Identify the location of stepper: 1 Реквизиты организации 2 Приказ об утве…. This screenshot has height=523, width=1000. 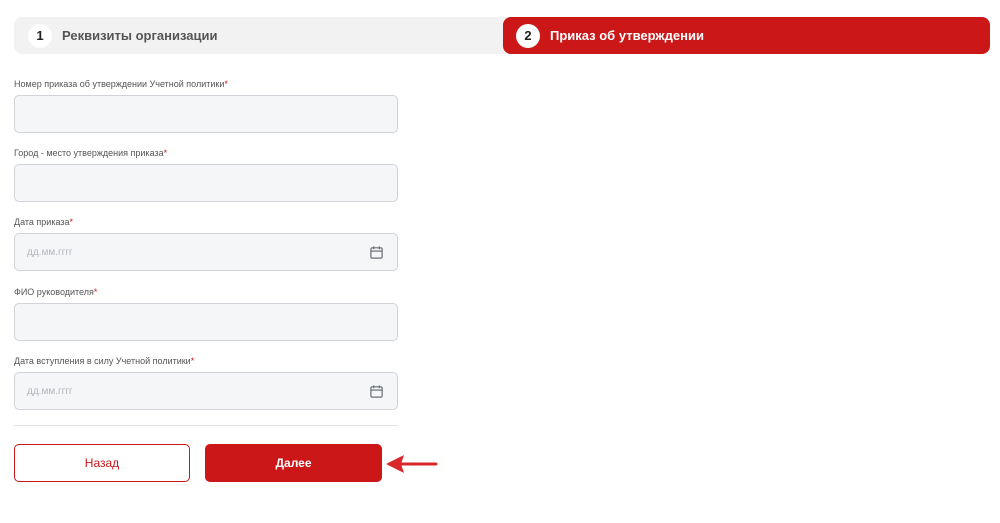
(502, 35).